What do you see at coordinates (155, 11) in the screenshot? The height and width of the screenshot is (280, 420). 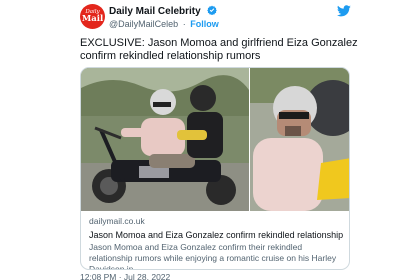 I see `display-name: Daily Mail Celebrity` at bounding box center [155, 11].